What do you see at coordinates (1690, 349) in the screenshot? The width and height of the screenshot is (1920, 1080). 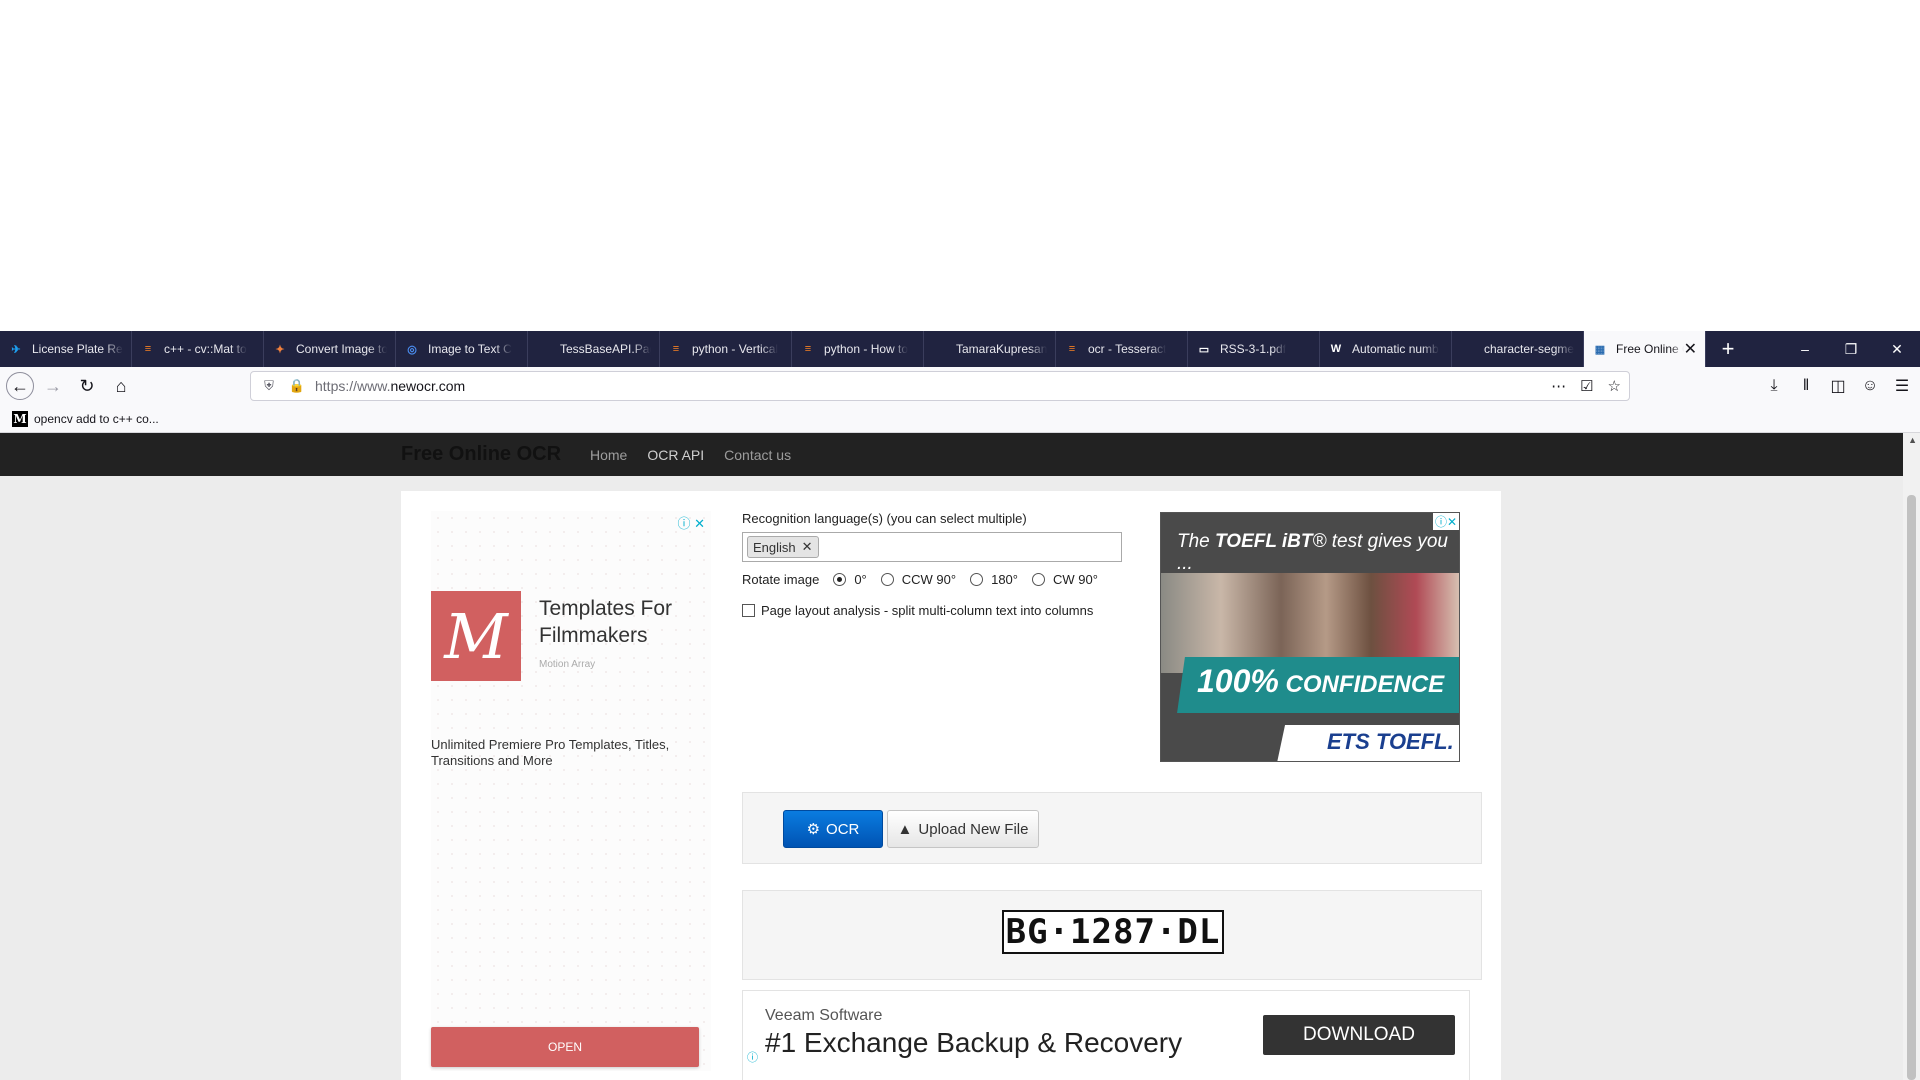 I see `close-tab-icon: ✕` at bounding box center [1690, 349].